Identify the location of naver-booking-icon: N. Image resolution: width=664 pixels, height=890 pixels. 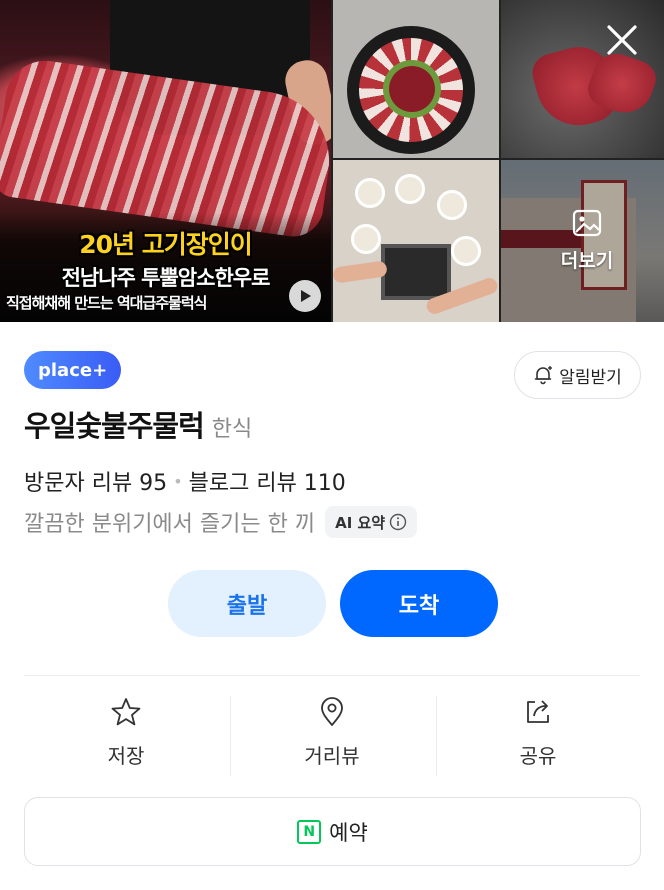
(309, 831).